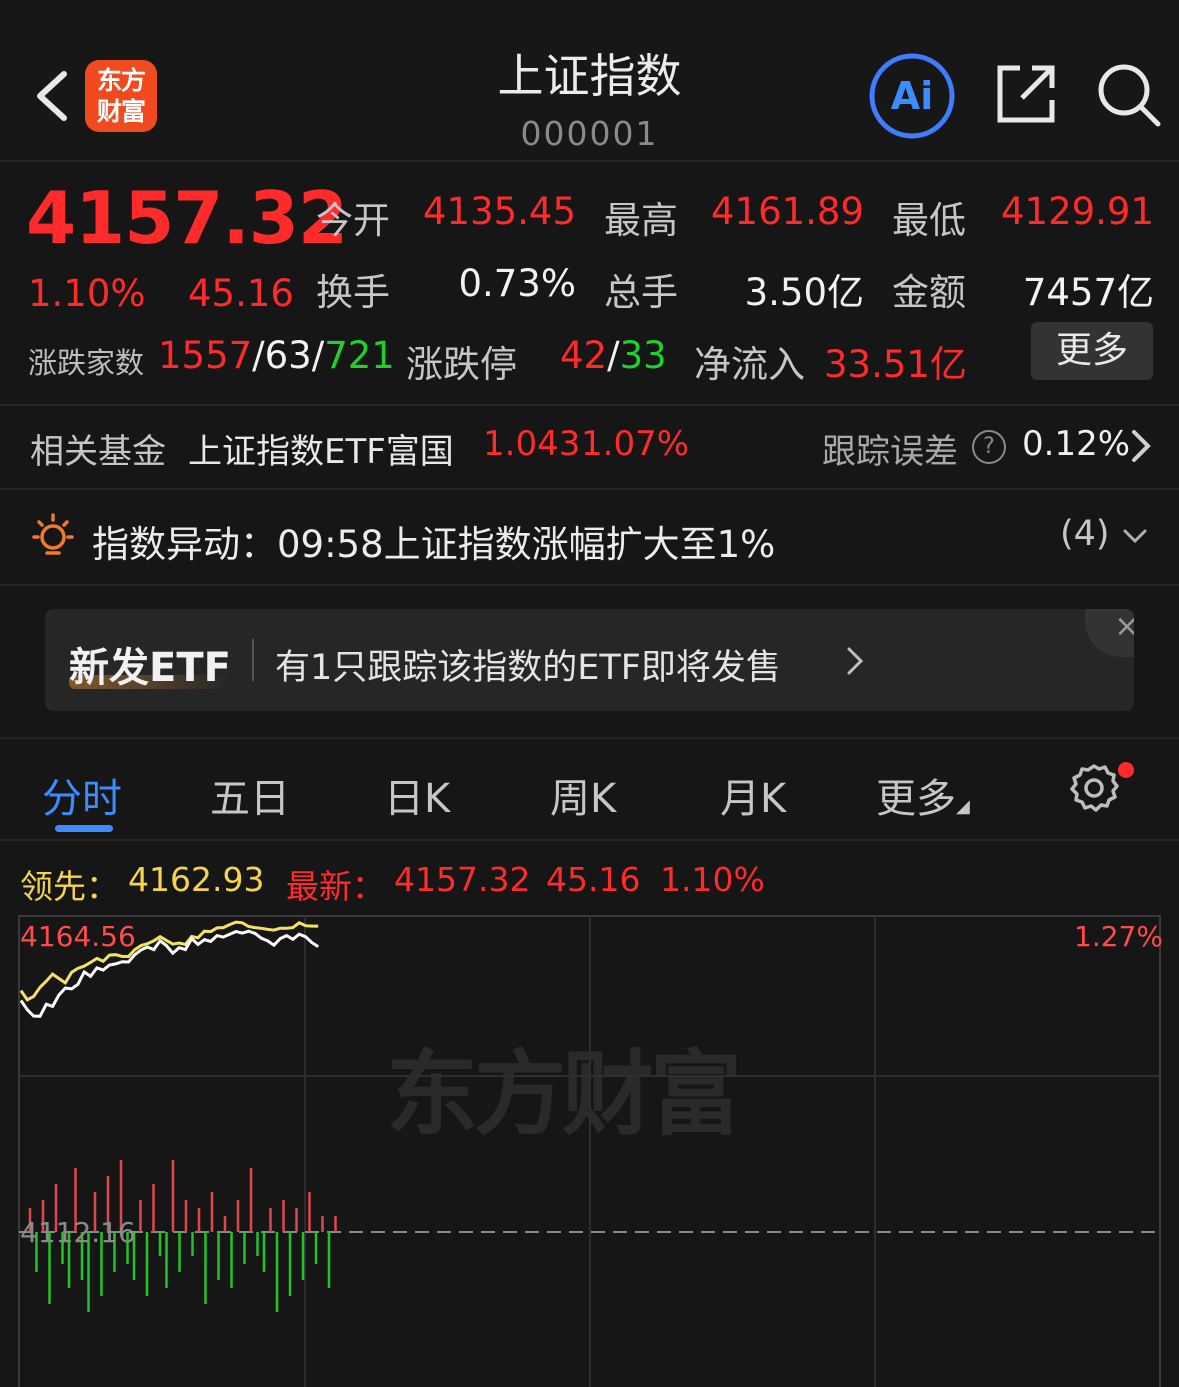 Image resolution: width=1179 pixels, height=1387 pixels. Describe the element at coordinates (1094, 788) in the screenshot. I see `settings-gear-icon` at that location.